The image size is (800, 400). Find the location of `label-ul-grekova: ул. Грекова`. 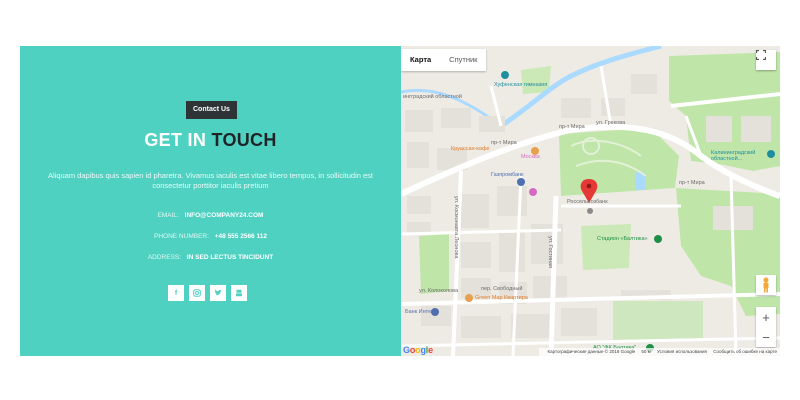

label-ul-grekova: ул. Грекова is located at coordinates (611, 123).